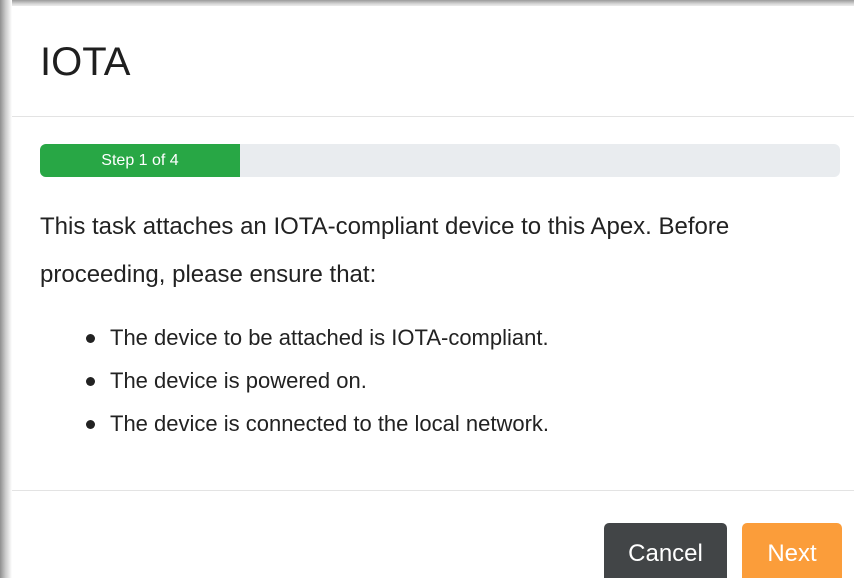 The image size is (854, 578). I want to click on cancel-button: Cancel, so click(665, 550).